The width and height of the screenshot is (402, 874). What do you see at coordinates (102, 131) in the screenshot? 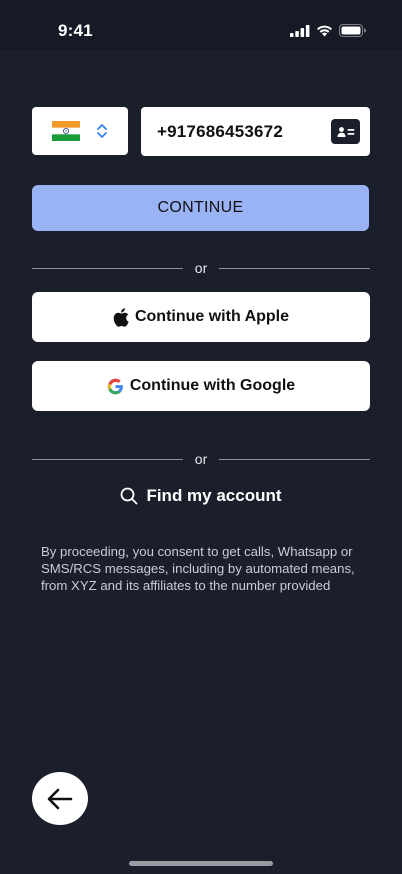
I see `chevron-up-down-icon` at bounding box center [102, 131].